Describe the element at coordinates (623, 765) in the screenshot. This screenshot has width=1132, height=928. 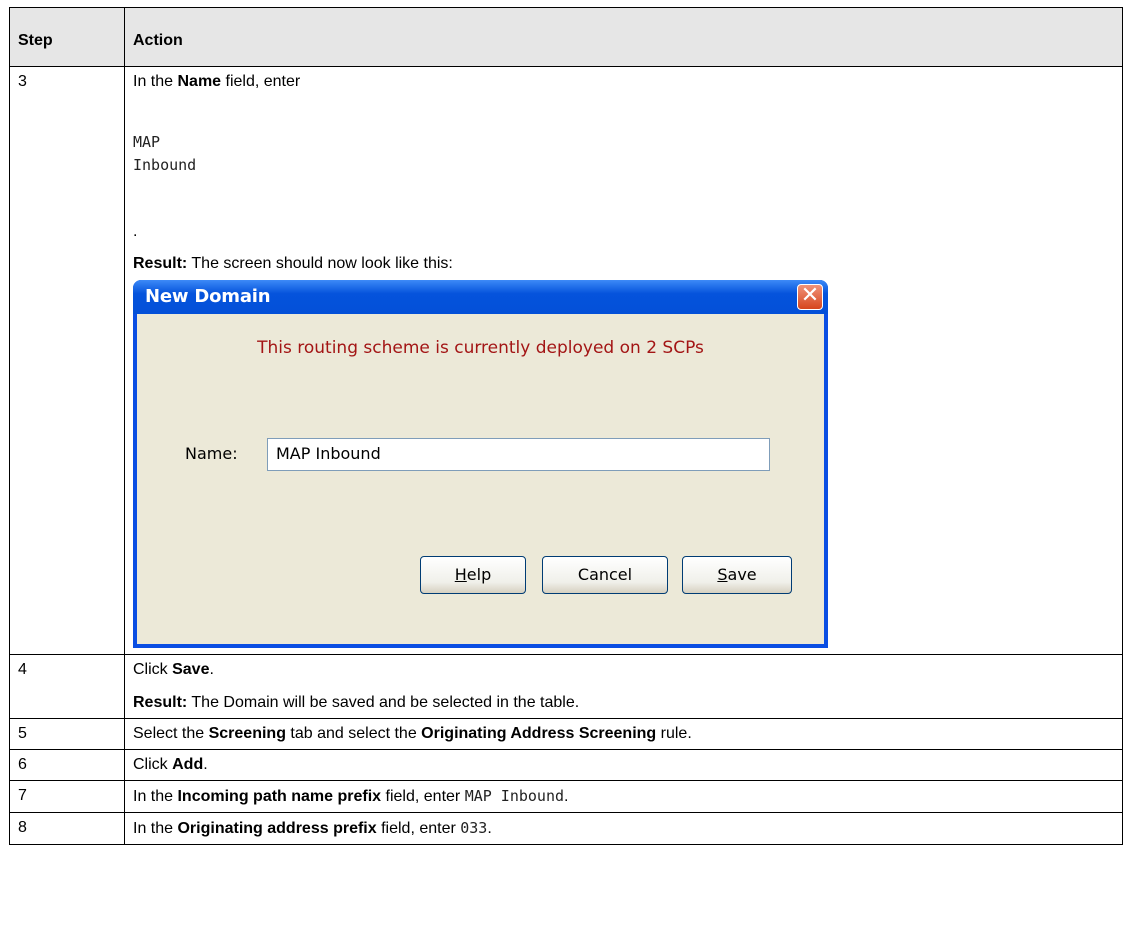
I see `action-cell: Click Add.` at that location.